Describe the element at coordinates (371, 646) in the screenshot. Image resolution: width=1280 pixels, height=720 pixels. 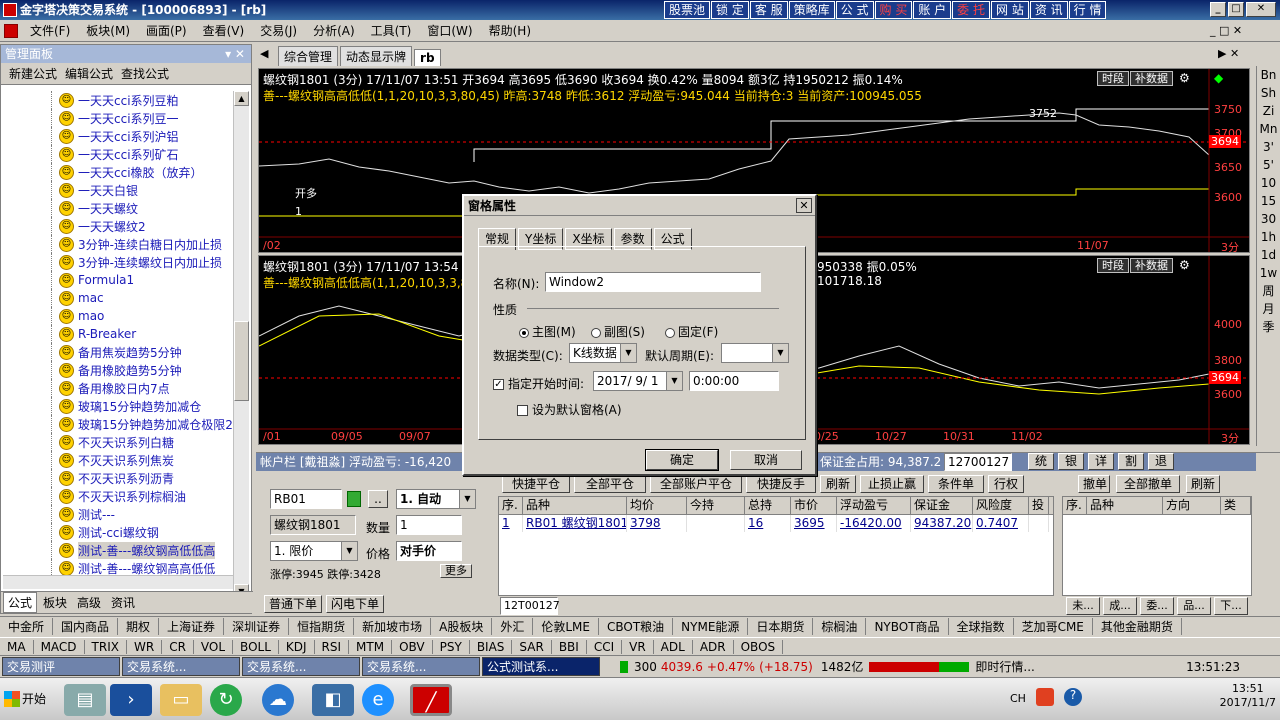
I see `indicator-9: MTM` at that location.